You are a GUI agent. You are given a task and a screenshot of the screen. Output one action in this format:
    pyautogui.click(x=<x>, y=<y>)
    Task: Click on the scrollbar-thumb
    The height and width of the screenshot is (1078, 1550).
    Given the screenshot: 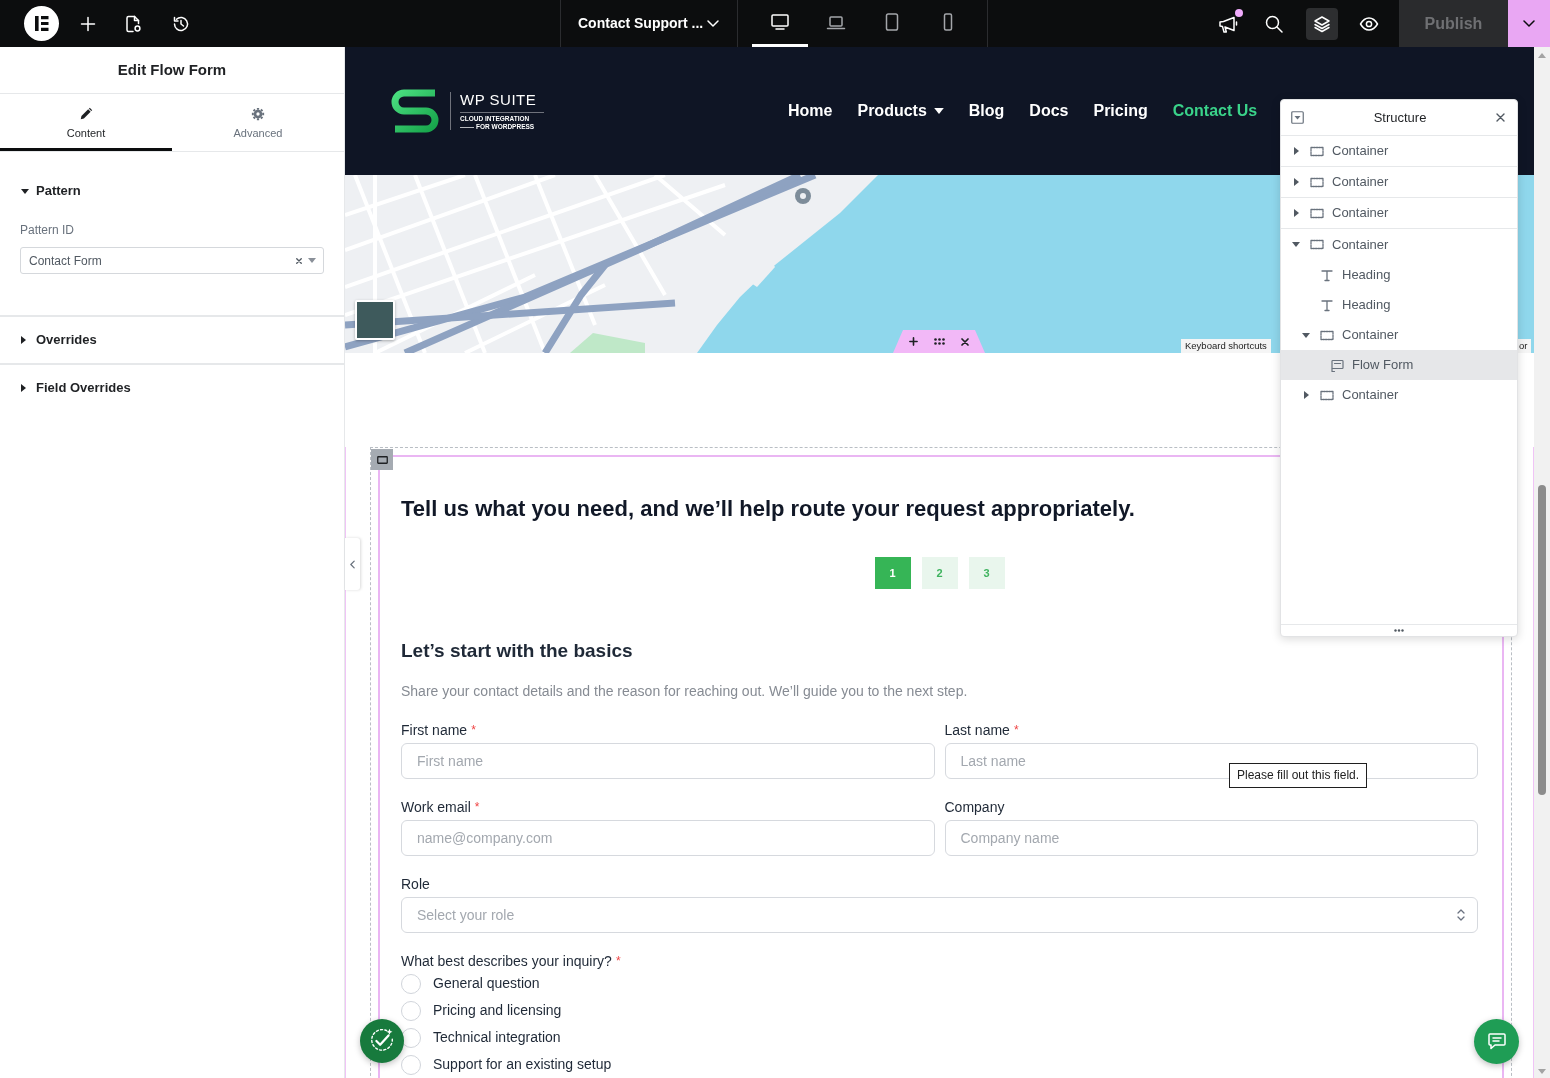 What is the action you would take?
    pyautogui.click(x=1542, y=640)
    